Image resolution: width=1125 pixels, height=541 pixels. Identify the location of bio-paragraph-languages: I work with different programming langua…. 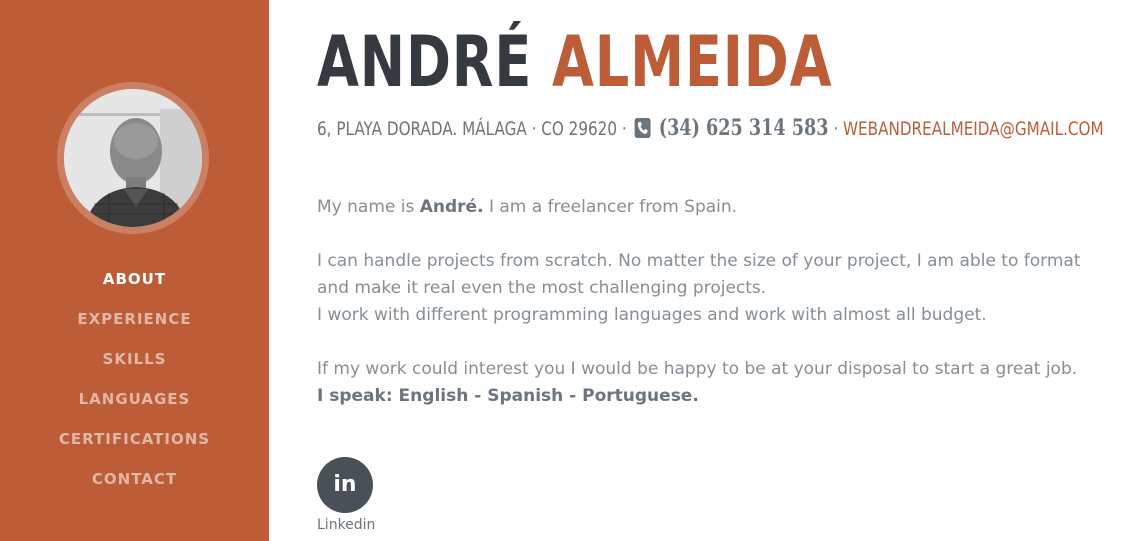
(652, 315).